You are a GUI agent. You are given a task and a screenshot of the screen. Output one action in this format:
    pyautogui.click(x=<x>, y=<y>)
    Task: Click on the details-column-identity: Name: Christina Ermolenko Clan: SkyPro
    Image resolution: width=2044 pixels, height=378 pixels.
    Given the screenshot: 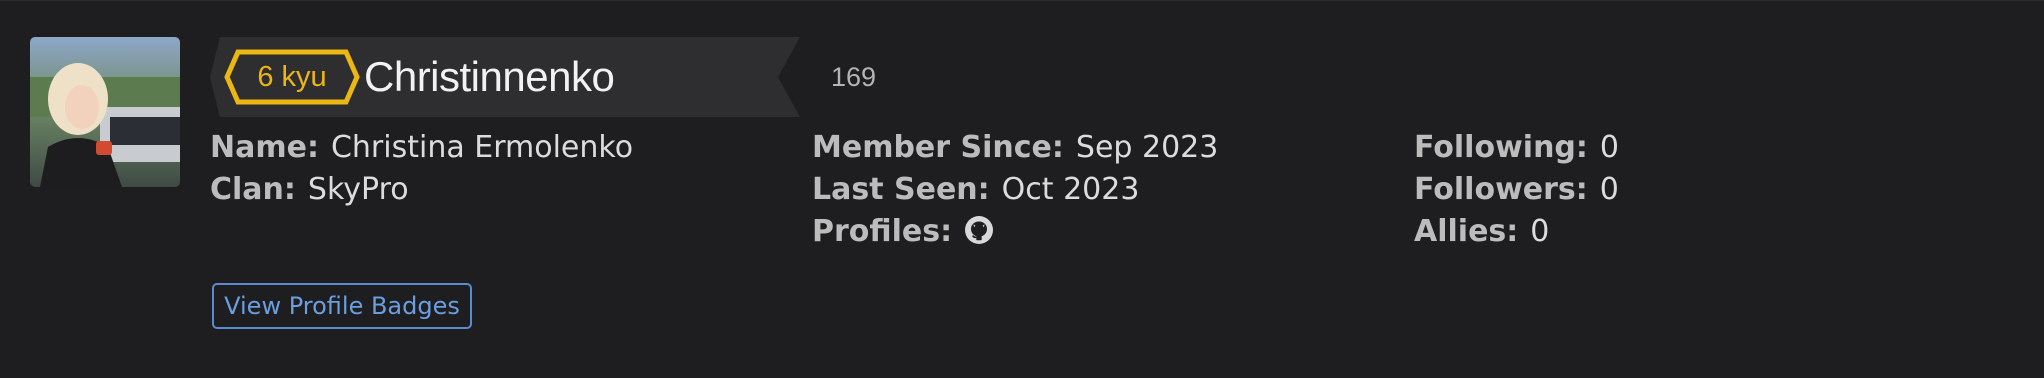 What is the action you would take?
    pyautogui.click(x=421, y=169)
    